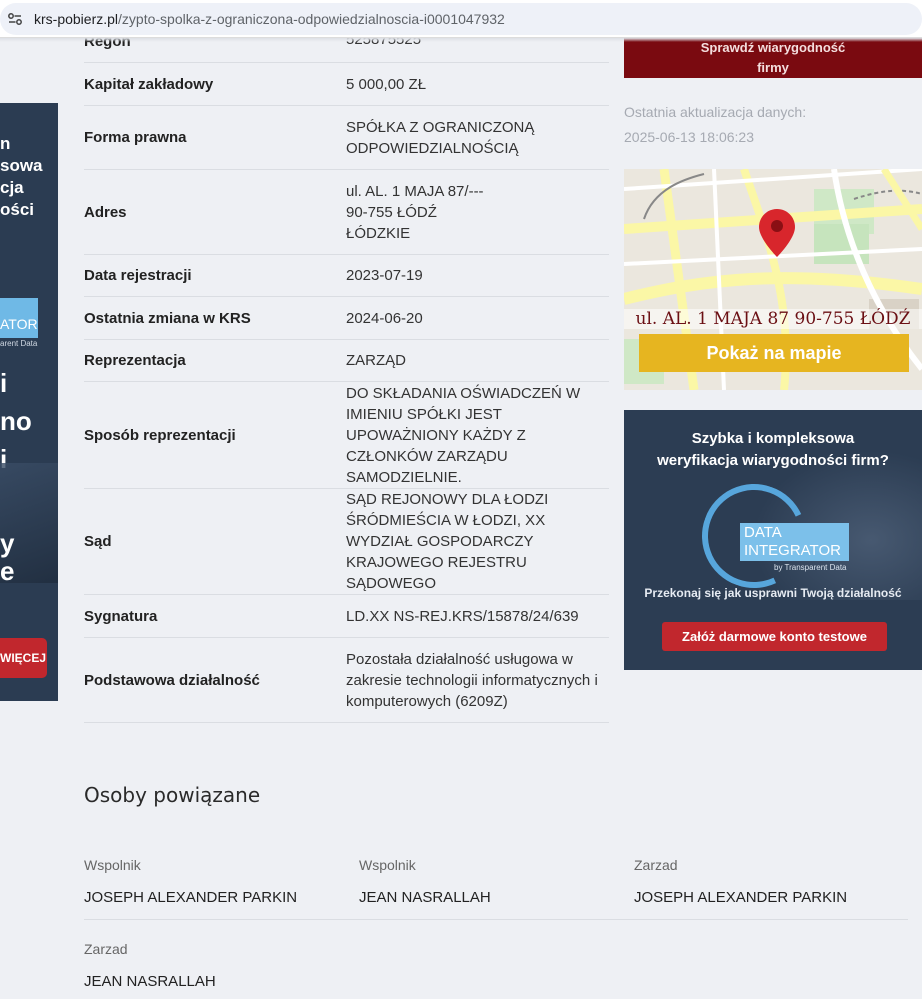 The width and height of the screenshot is (922, 999). Describe the element at coordinates (774, 636) in the screenshot. I see `create-test-account-button: Załóż darmowe konto testowe` at that location.